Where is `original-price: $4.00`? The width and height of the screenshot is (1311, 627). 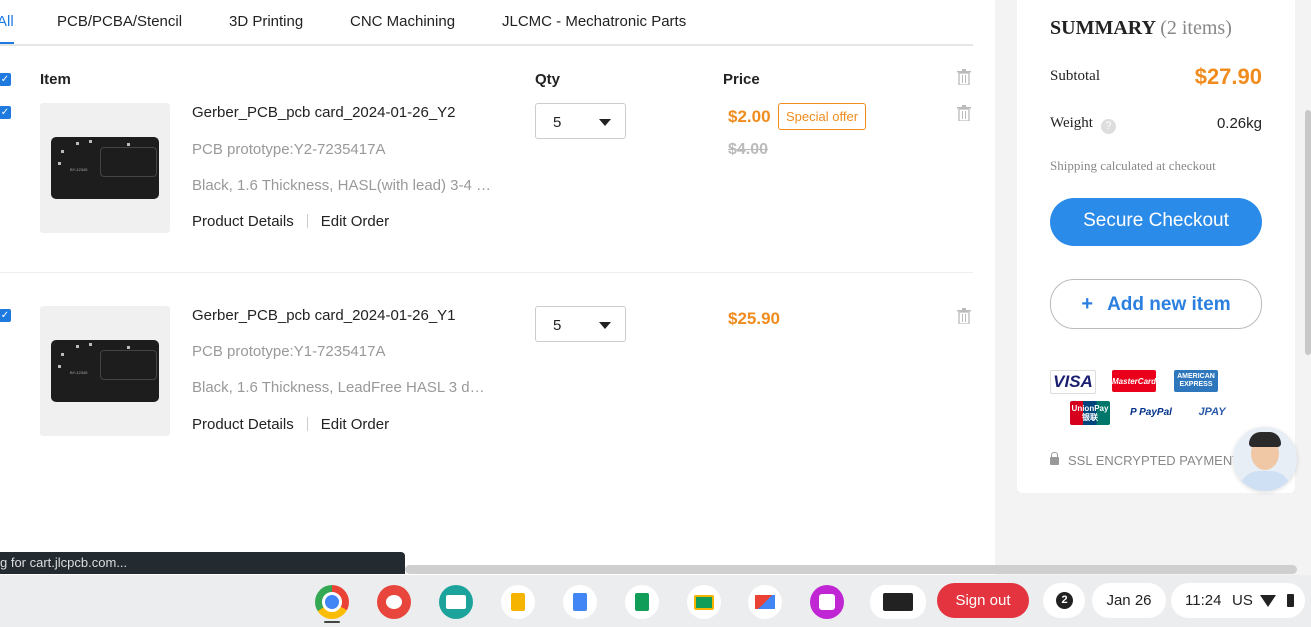 original-price: $4.00 is located at coordinates (748, 149).